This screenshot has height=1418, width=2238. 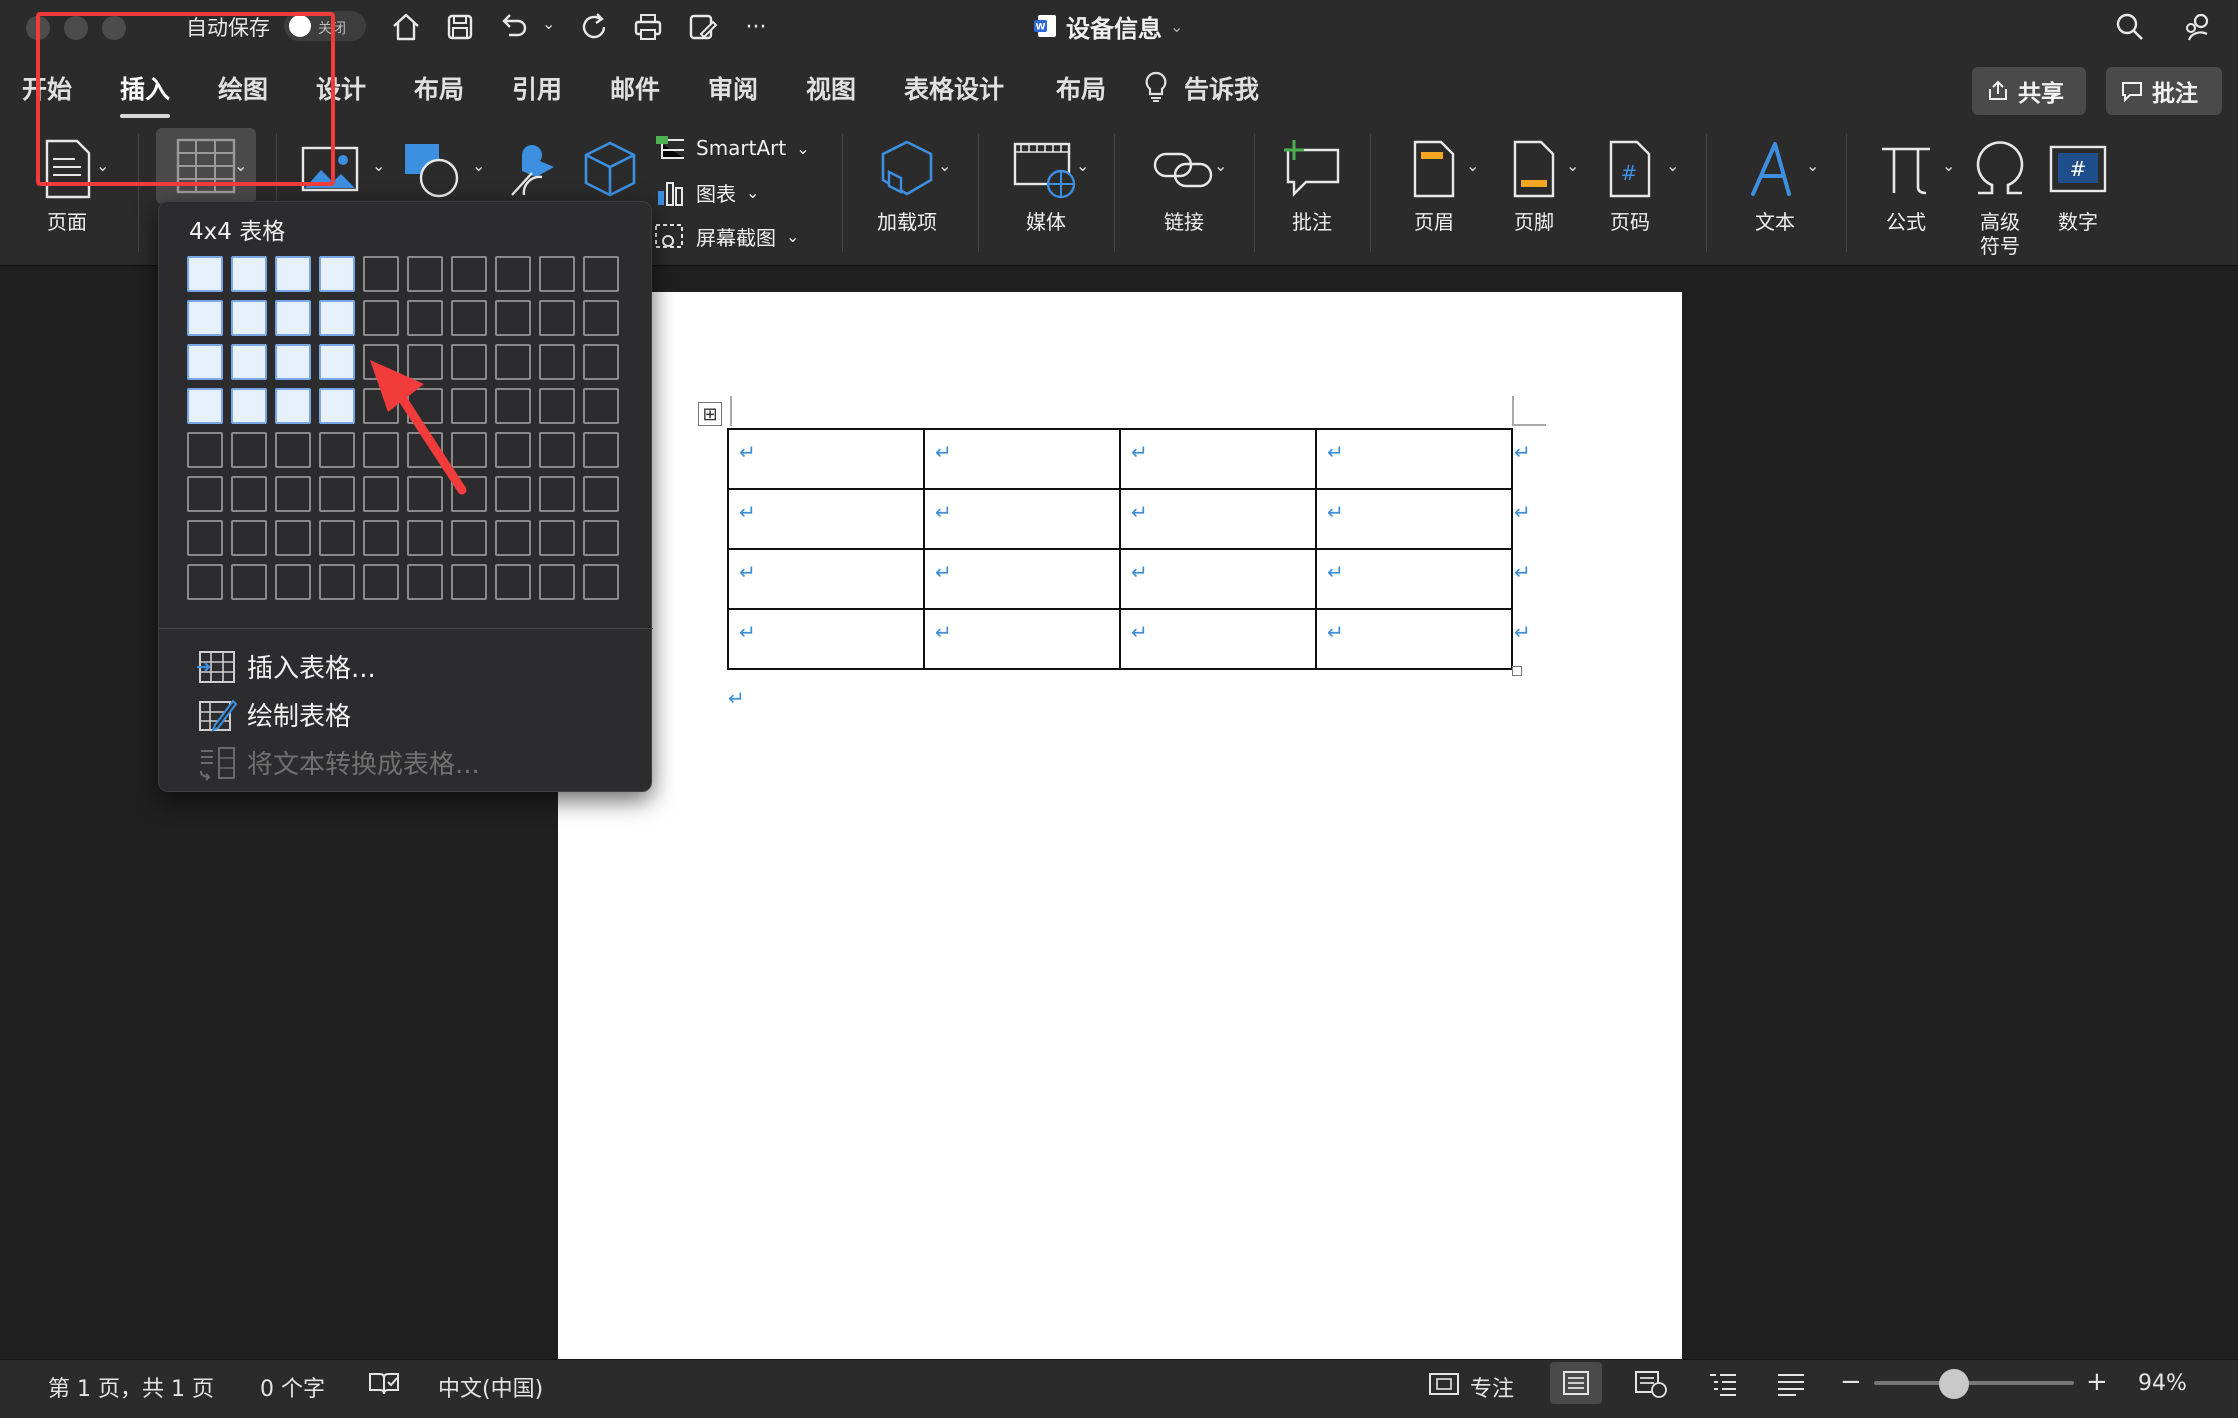 I want to click on tab-table-design: 表格设计, so click(x=954, y=88).